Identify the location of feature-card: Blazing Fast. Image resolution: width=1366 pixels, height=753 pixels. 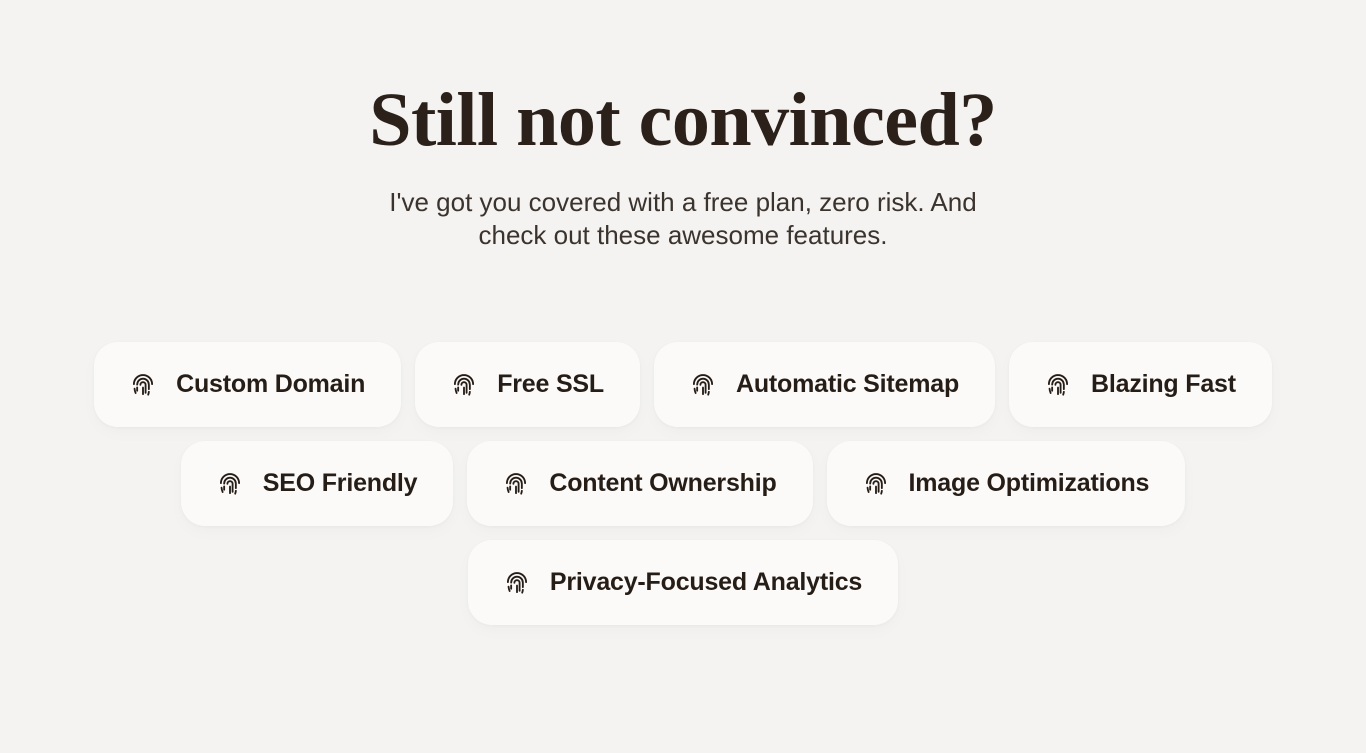
(1140, 384).